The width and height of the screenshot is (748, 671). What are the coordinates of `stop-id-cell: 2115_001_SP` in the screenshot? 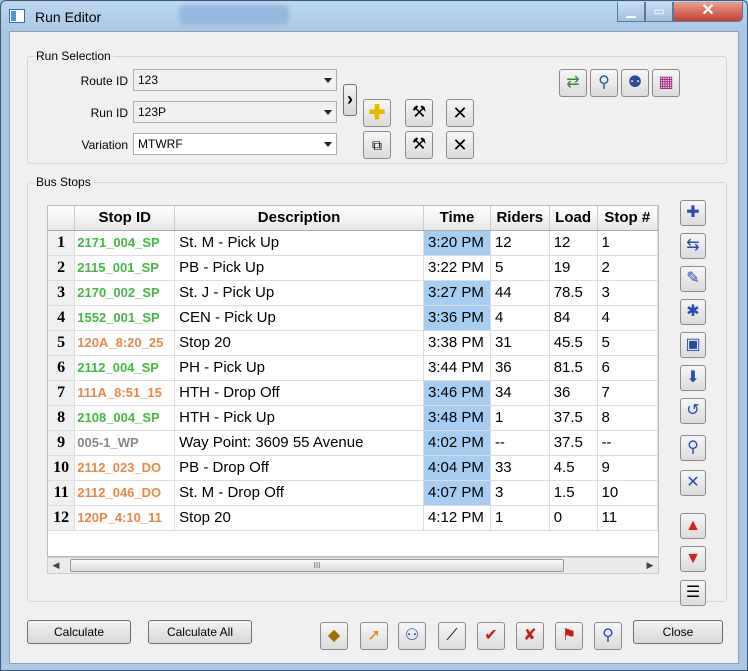 It's located at (125, 268).